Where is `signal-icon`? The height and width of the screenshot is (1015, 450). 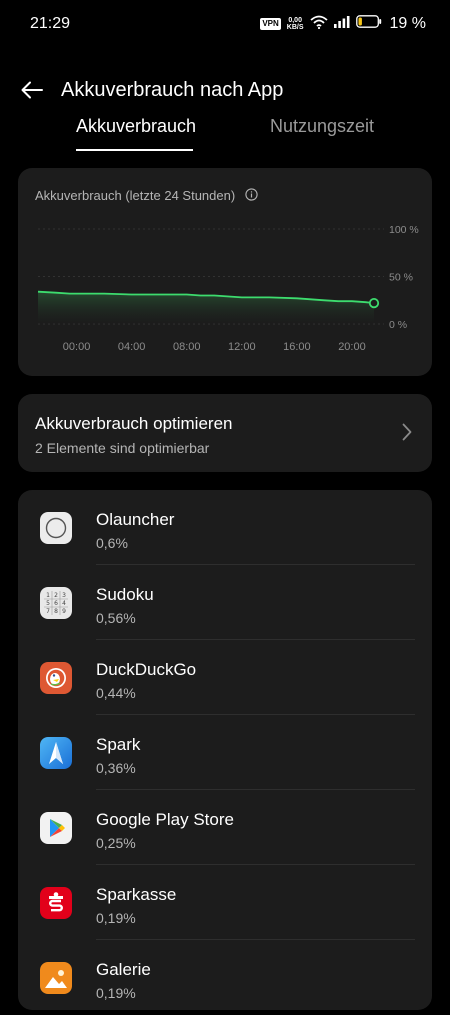
signal-icon is located at coordinates (341, 24).